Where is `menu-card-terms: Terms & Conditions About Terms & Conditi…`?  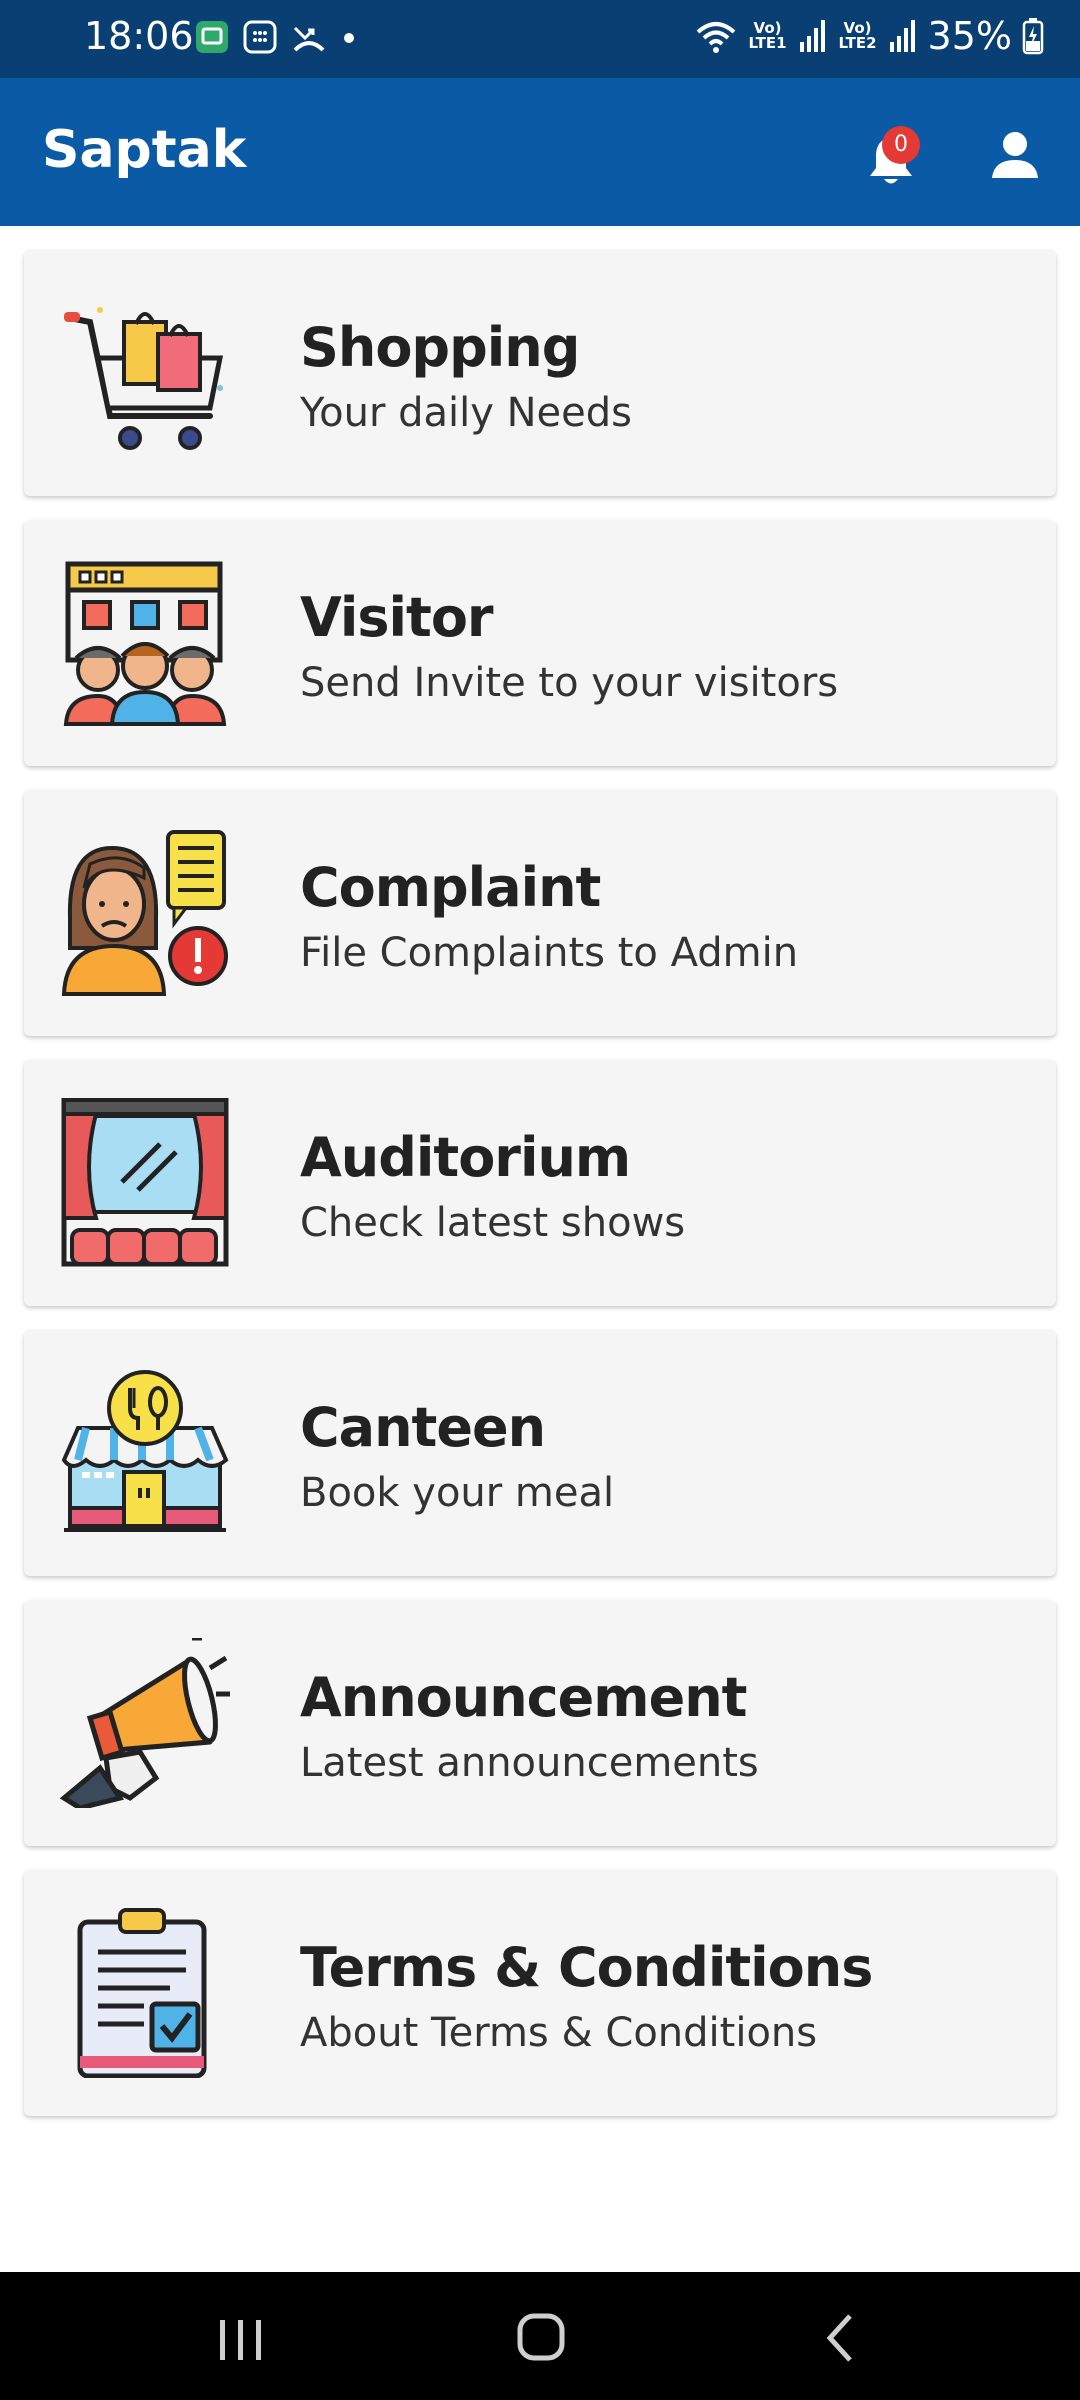
menu-card-terms: Terms & Conditions About Terms & Conditi… is located at coordinates (540, 1993).